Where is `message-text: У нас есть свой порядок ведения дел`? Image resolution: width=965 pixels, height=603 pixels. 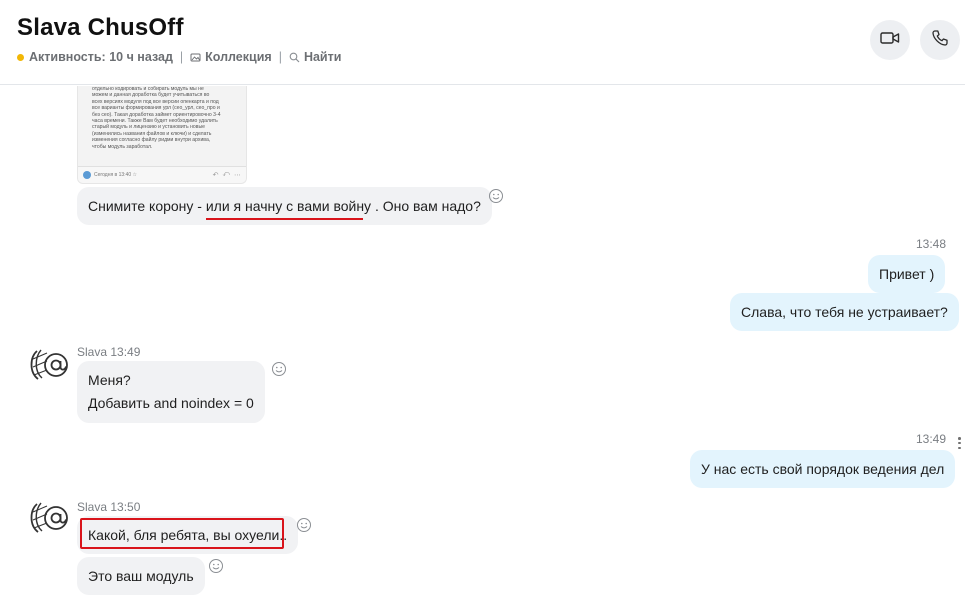
message-text: У нас есть свой порядок ведения дел is located at coordinates (823, 469).